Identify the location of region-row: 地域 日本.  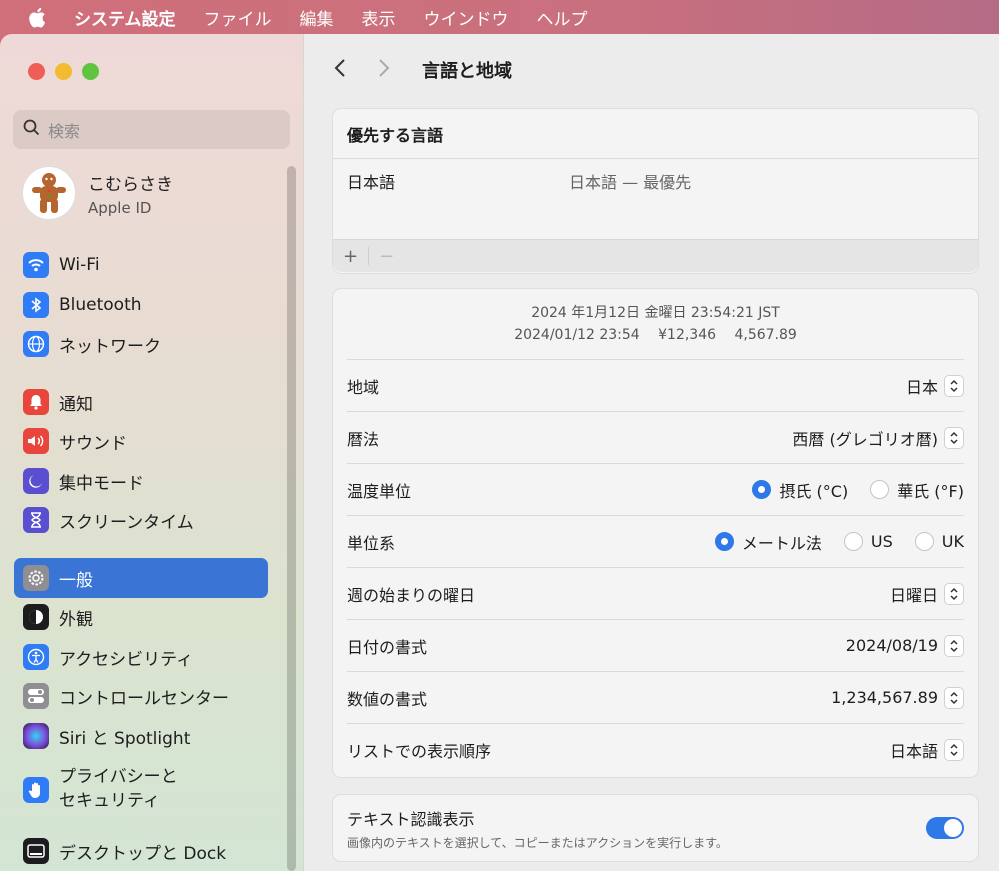
(655, 385).